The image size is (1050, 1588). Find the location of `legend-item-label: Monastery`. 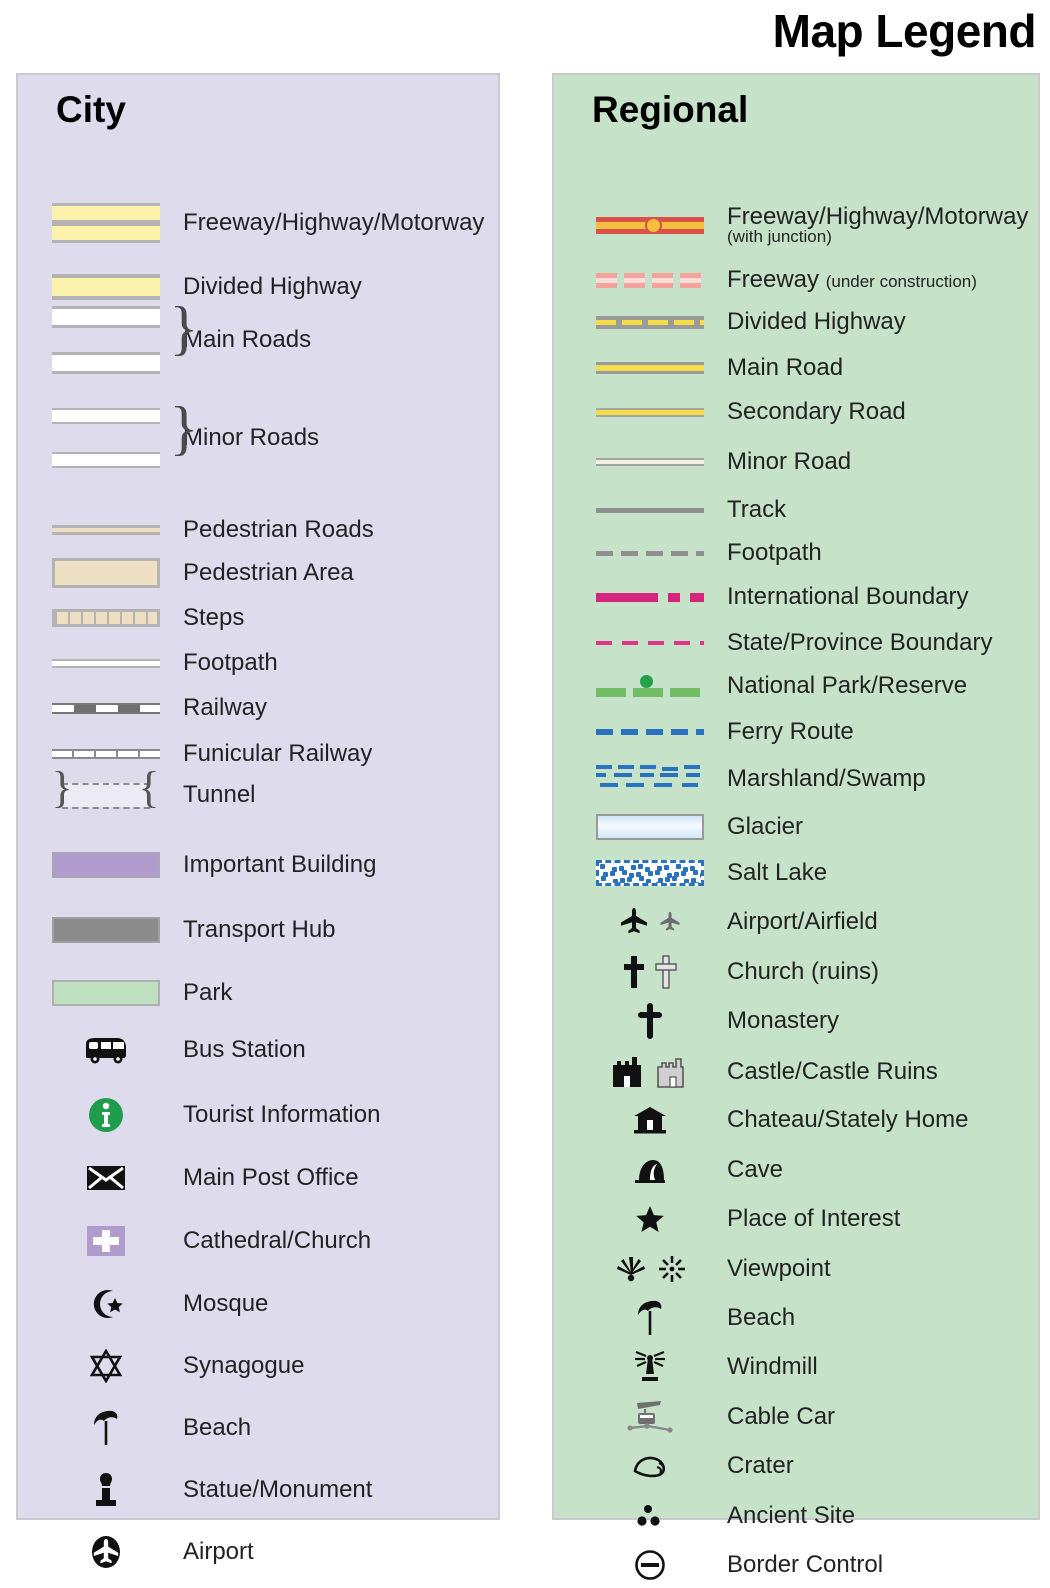

legend-item-label: Monastery is located at coordinates (783, 1021).